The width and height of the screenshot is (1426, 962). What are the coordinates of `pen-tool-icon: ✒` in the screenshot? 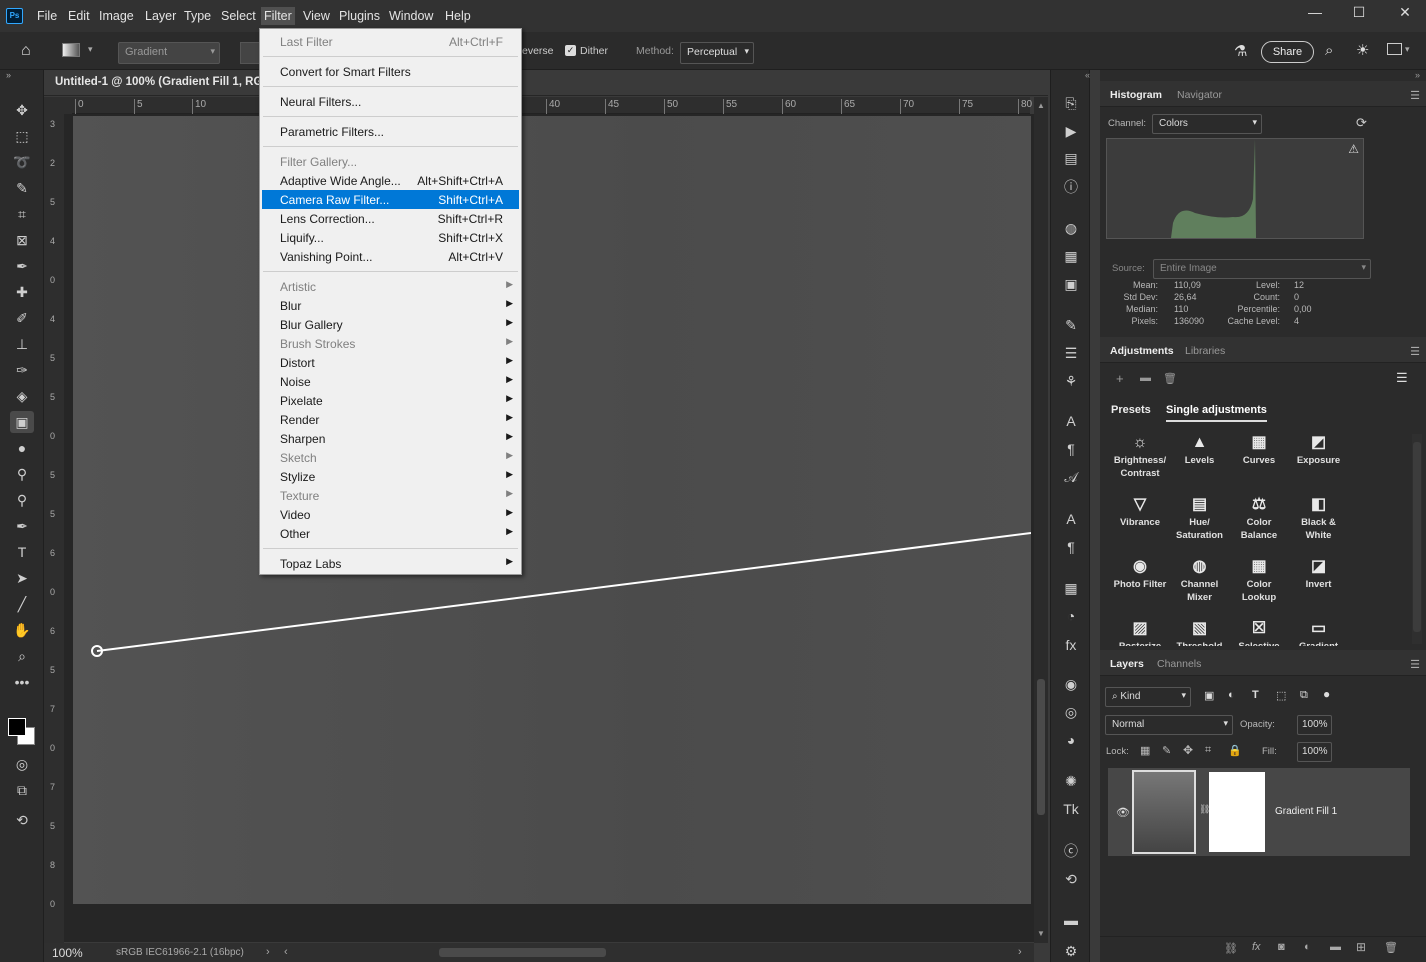 It's located at (22, 526).